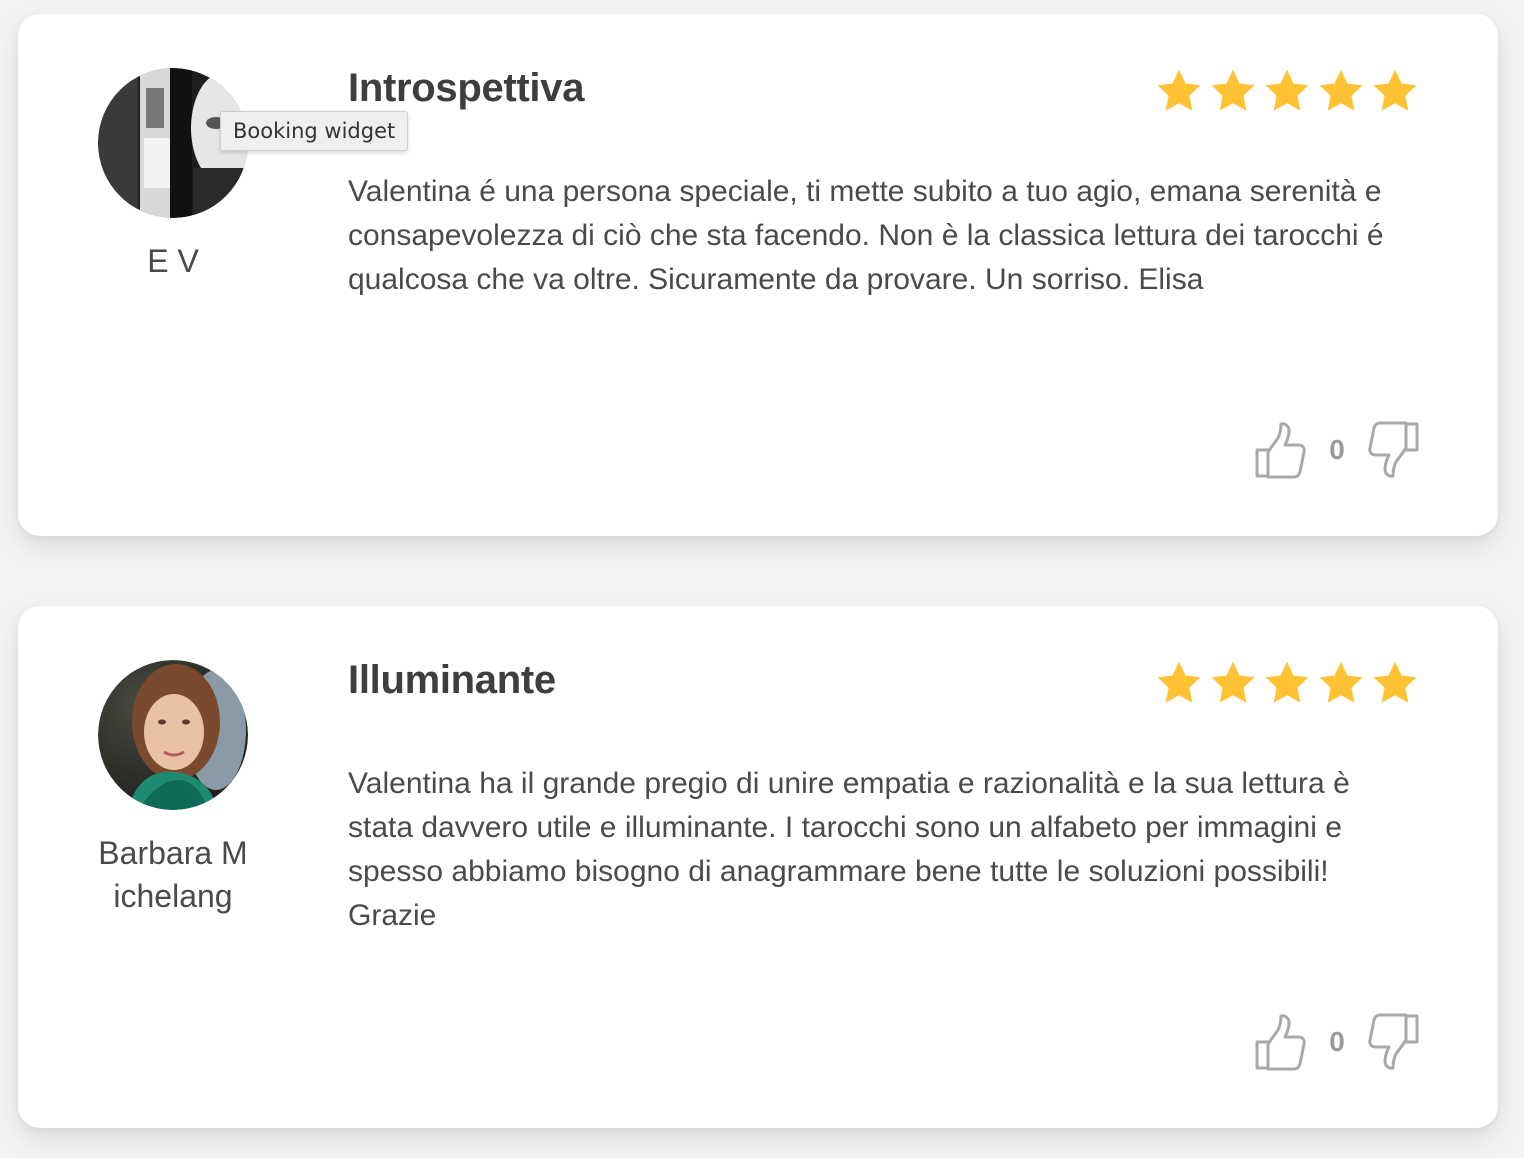 The height and width of the screenshot is (1158, 1524). What do you see at coordinates (173, 735) in the screenshot?
I see `avatar` at bounding box center [173, 735].